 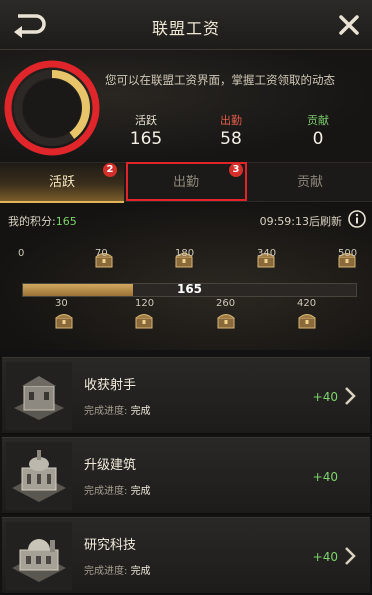 I want to click on task-row: 收获射手 完成进度: 完成 +40, so click(x=186, y=395).